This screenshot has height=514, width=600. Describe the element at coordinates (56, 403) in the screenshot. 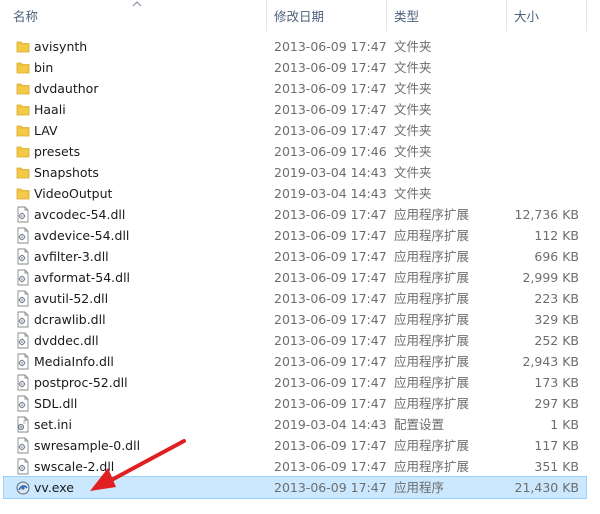

I see `file-name: SDL.dll` at that location.